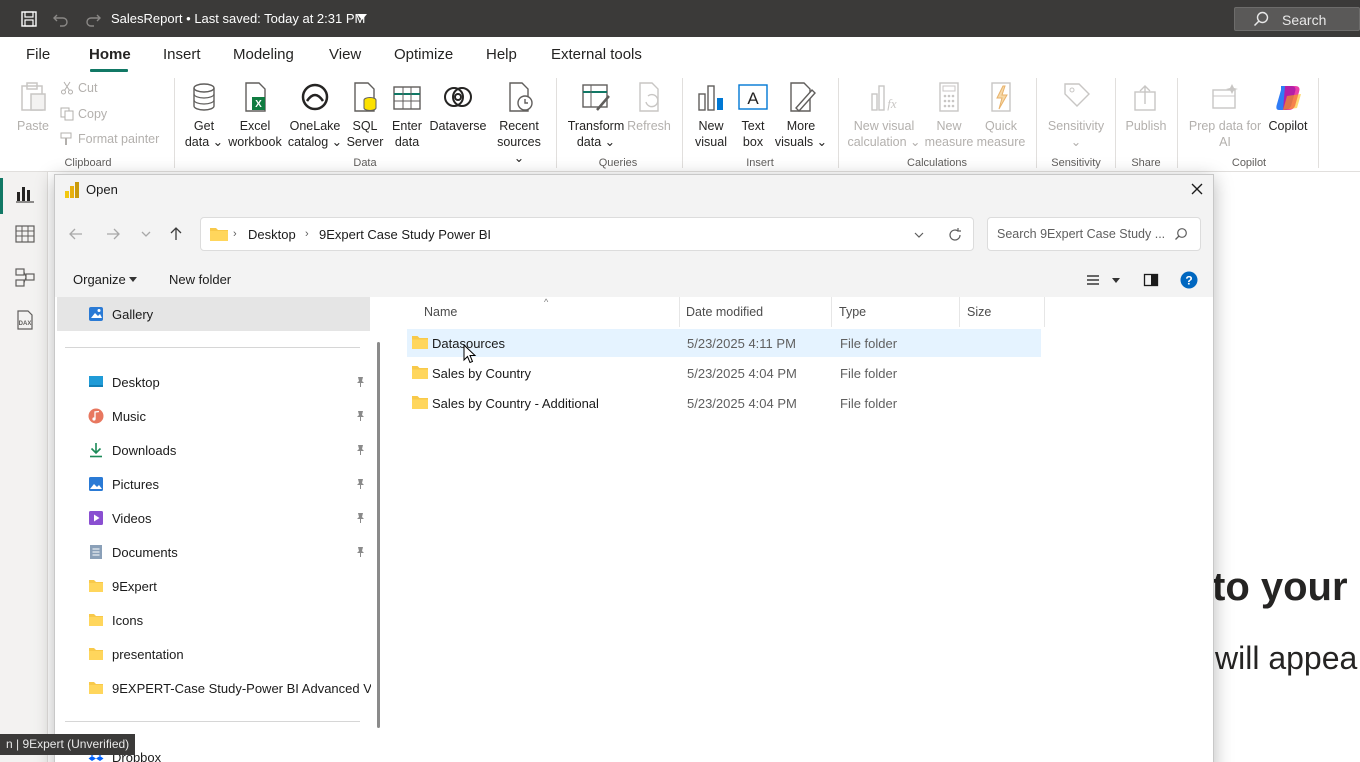  I want to click on help-icon: ?, so click(1189, 280).